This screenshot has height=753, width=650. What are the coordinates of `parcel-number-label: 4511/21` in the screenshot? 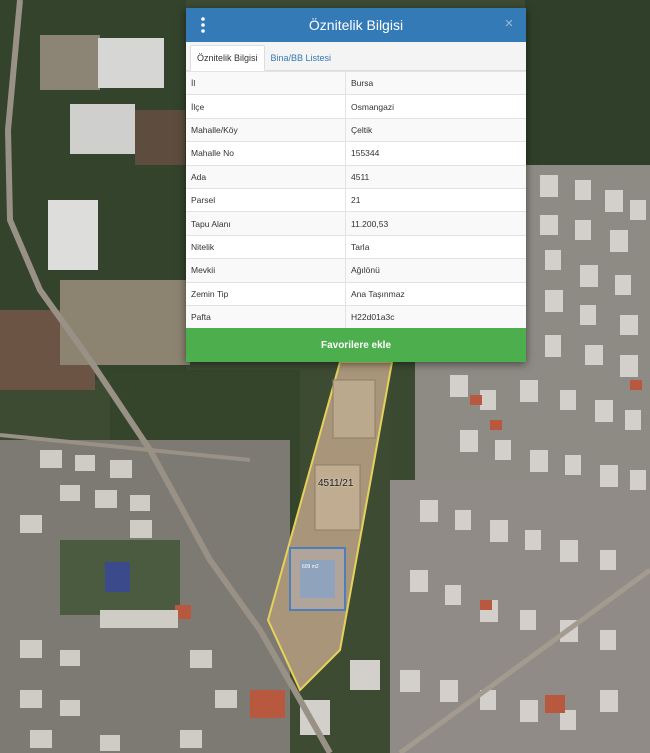 It's located at (336, 483).